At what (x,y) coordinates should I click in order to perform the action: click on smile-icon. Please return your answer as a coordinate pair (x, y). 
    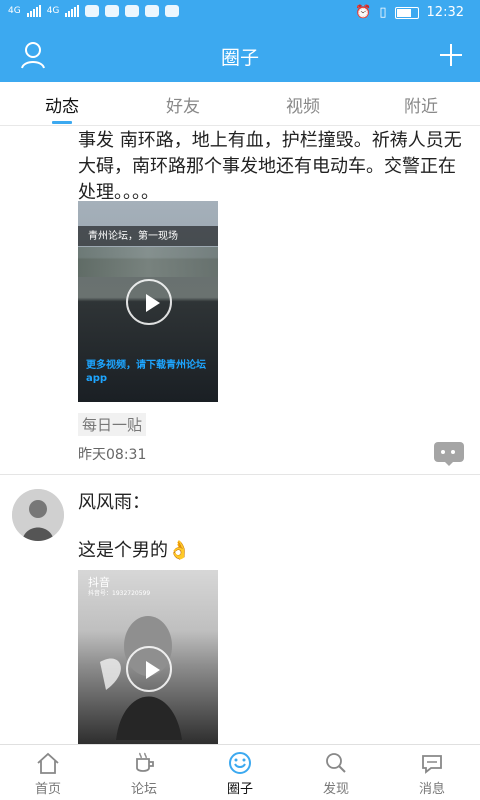
    Looking at the image, I should click on (240, 763).